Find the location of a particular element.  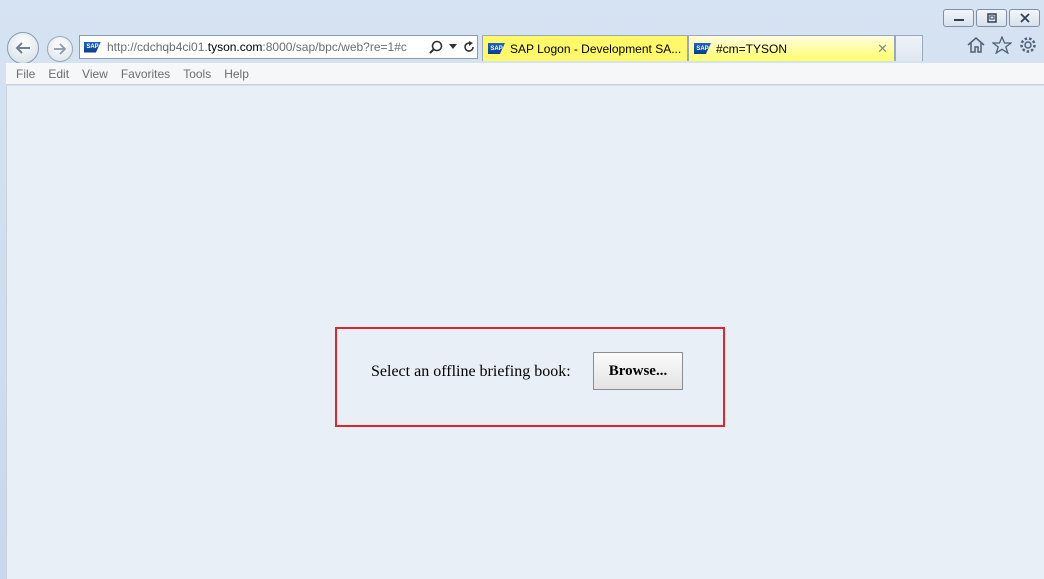

menu-bar: File Edit View Favorites Tools Help is located at coordinates (525, 74).